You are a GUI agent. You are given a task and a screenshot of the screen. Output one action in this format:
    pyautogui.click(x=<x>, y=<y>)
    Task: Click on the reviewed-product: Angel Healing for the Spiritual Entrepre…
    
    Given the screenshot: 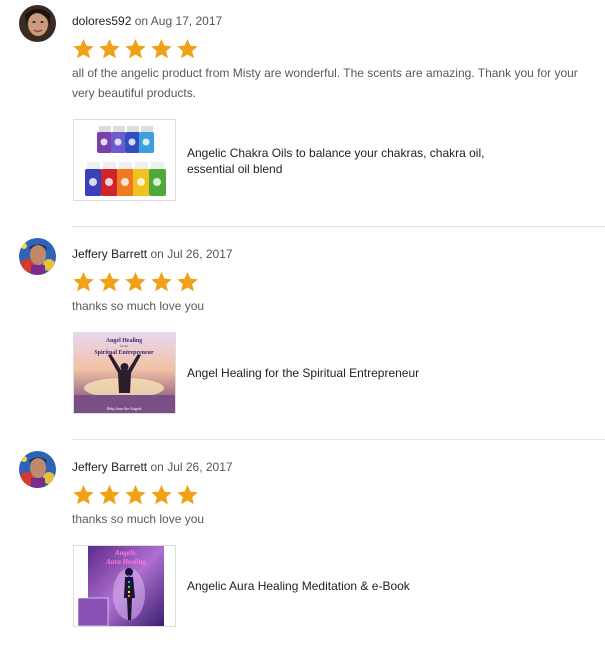 What is the action you would take?
    pyautogui.click(x=332, y=373)
    